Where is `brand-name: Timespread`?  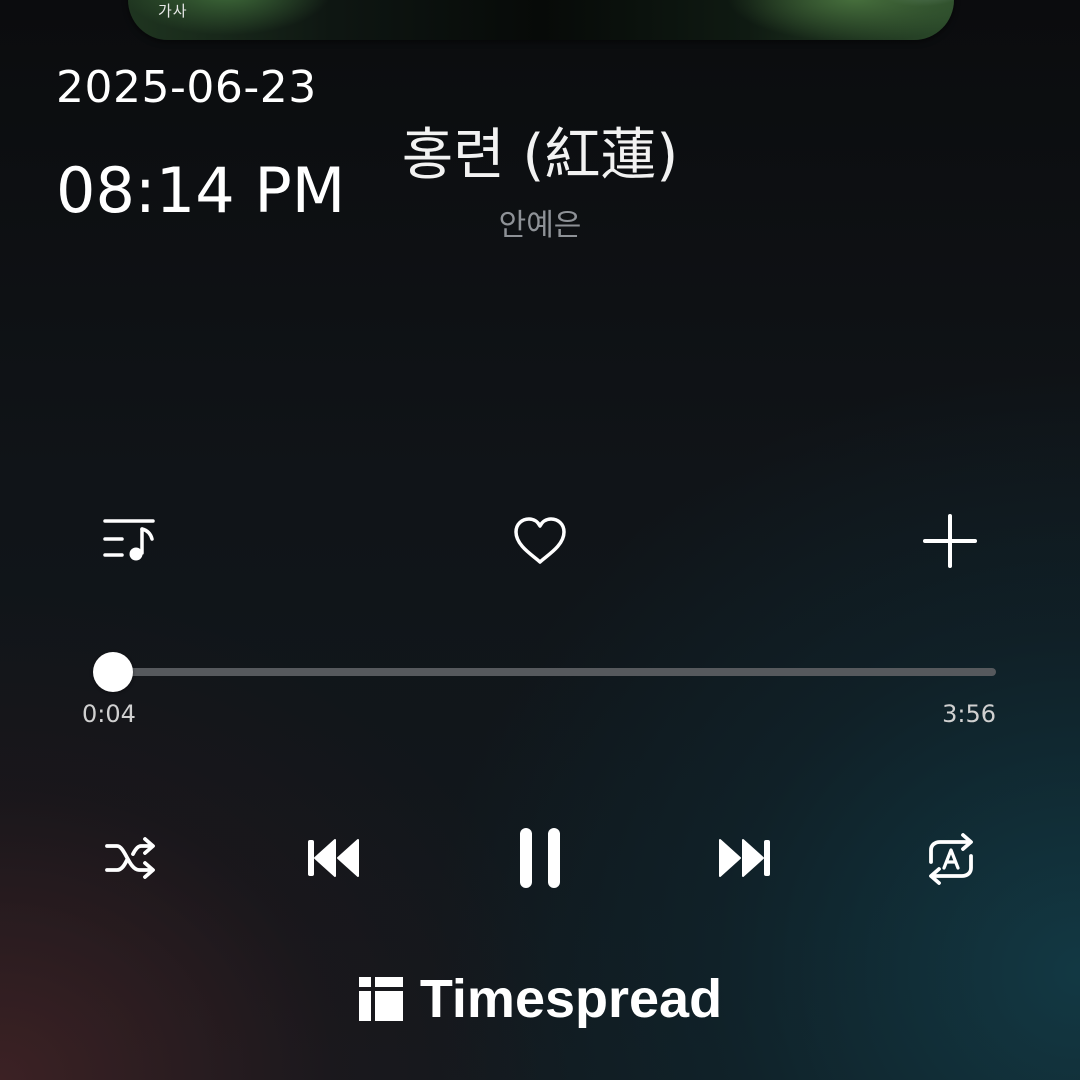 brand-name: Timespread is located at coordinates (571, 999).